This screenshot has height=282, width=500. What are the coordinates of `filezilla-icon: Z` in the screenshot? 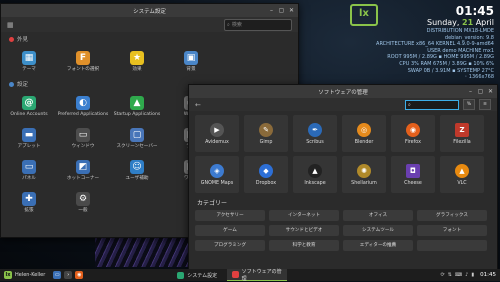 It's located at (462, 129).